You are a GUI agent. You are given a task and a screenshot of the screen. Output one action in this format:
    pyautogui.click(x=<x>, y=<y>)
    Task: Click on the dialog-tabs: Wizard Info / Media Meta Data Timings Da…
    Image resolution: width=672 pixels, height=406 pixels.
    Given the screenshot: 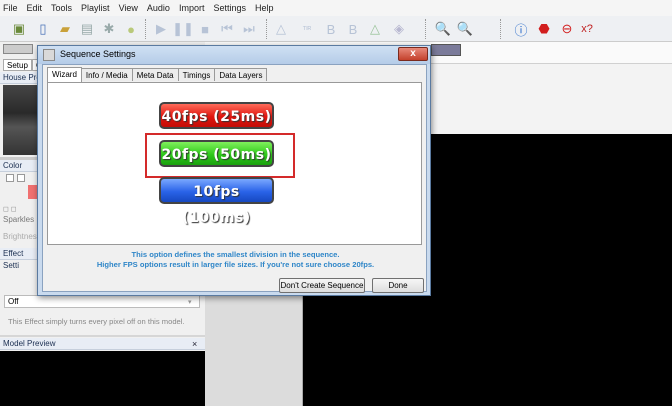 What is the action you would take?
    pyautogui.click(x=157, y=74)
    